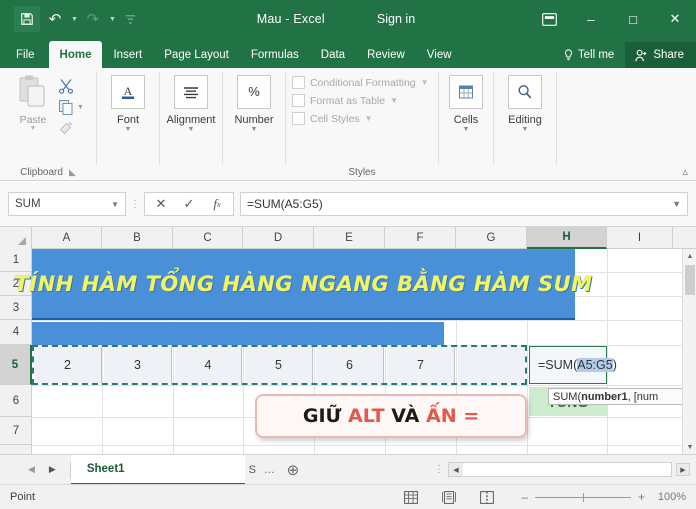 The width and height of the screenshot is (696, 509). Describe the element at coordinates (208, 365) in the screenshot. I see `cell-c5: 4` at that location.